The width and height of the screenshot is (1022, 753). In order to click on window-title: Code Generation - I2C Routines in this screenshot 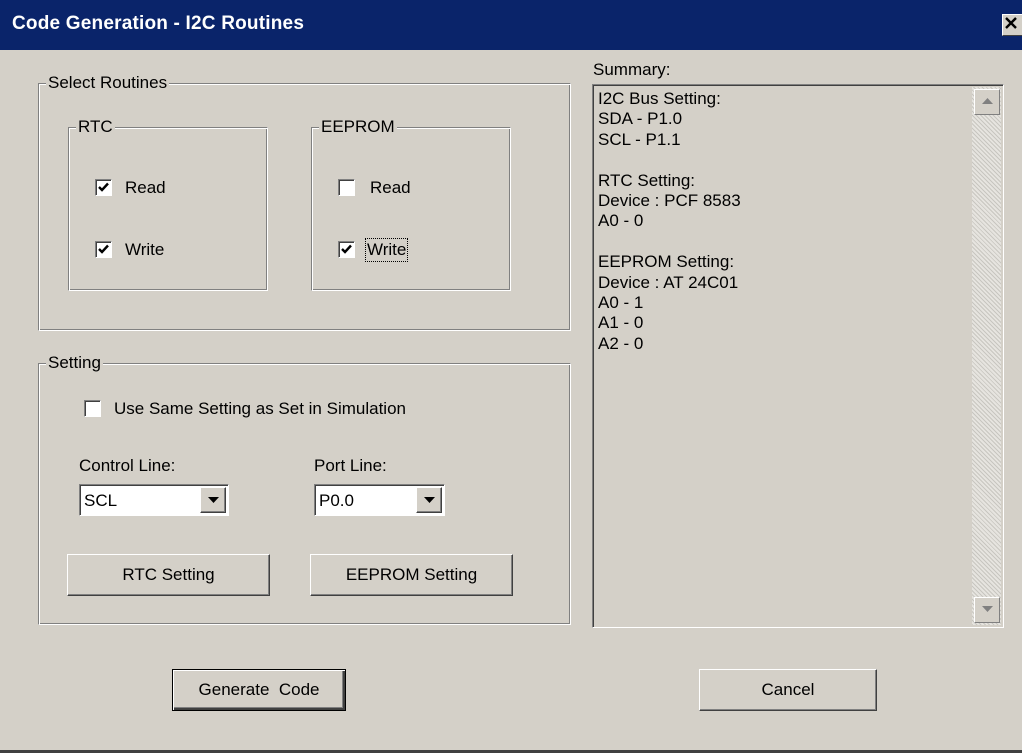, I will do `click(158, 23)`.